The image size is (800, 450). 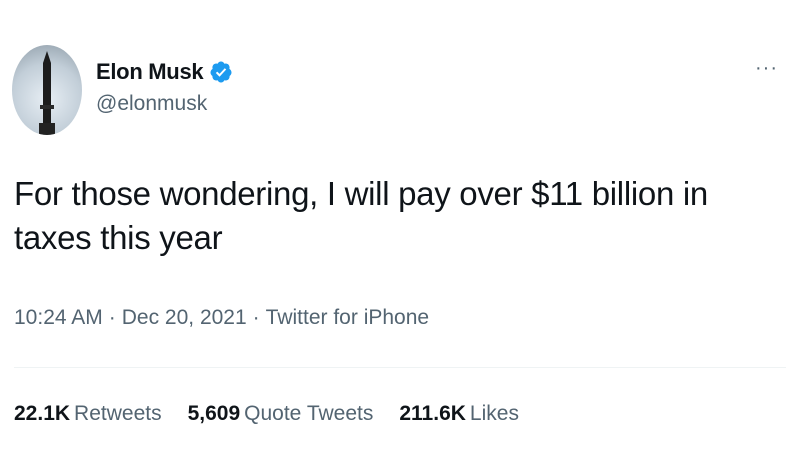 I want to click on quote-tweets-count: 5,609, so click(x=214, y=413).